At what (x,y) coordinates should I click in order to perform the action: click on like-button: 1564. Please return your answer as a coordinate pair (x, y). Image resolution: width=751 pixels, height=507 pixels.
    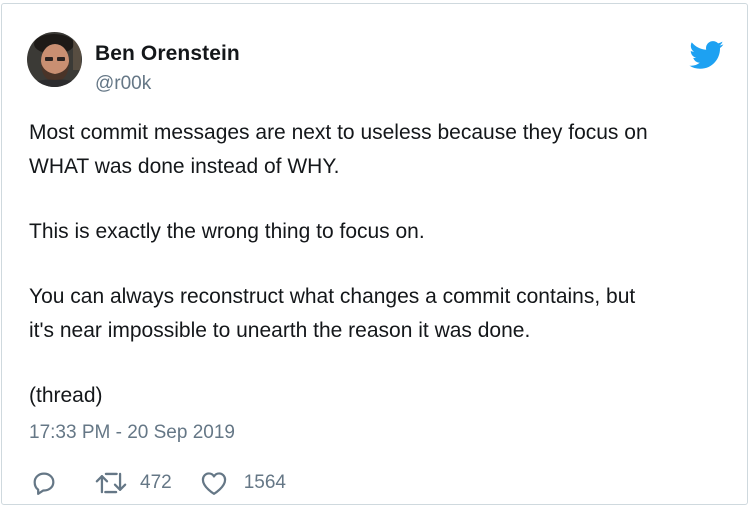
    Looking at the image, I should click on (243, 483).